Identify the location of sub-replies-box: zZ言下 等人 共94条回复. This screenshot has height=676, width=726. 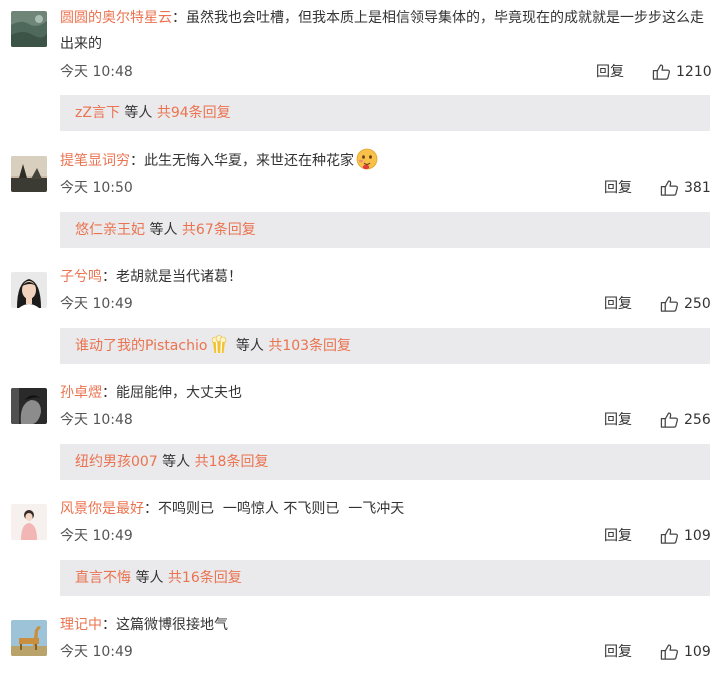
(385, 113).